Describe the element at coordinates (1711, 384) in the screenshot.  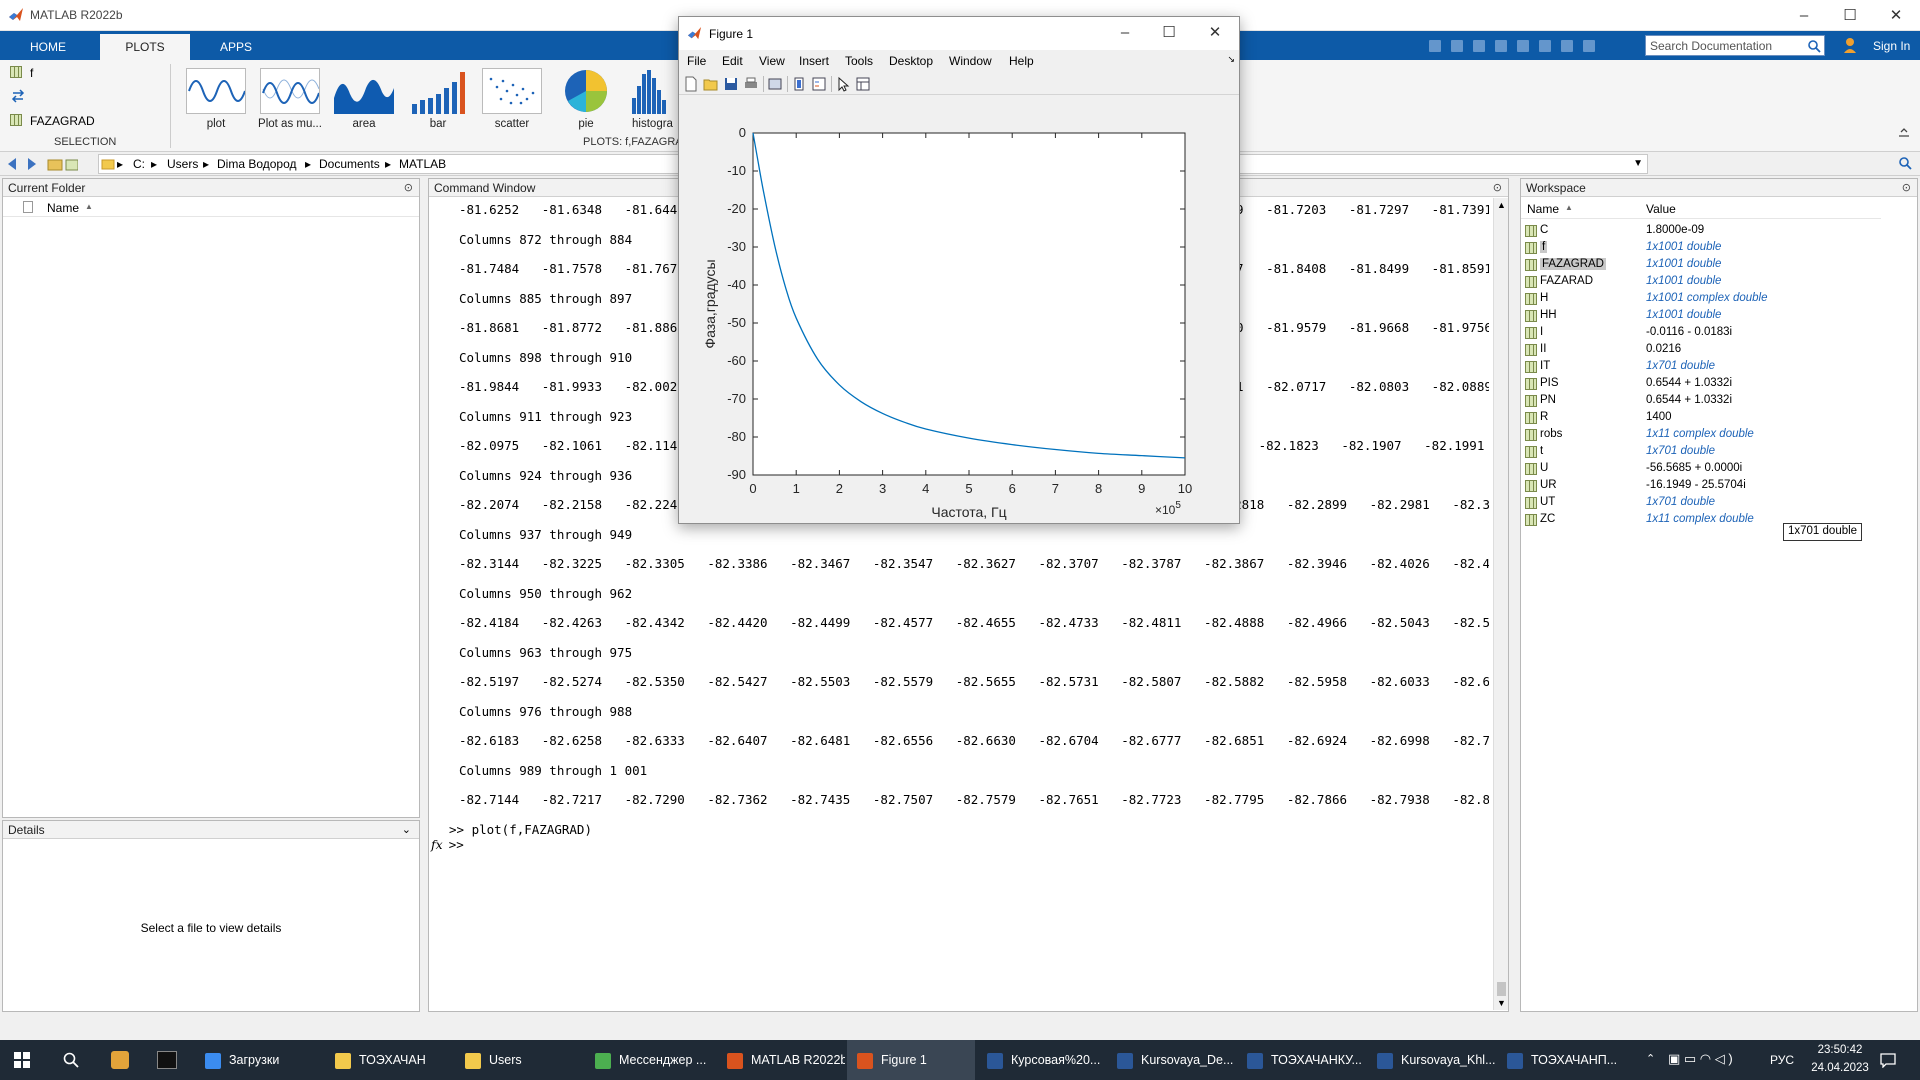
I see `workspace-variable-row: PIS 0.6544 + 1.0332i` at that location.